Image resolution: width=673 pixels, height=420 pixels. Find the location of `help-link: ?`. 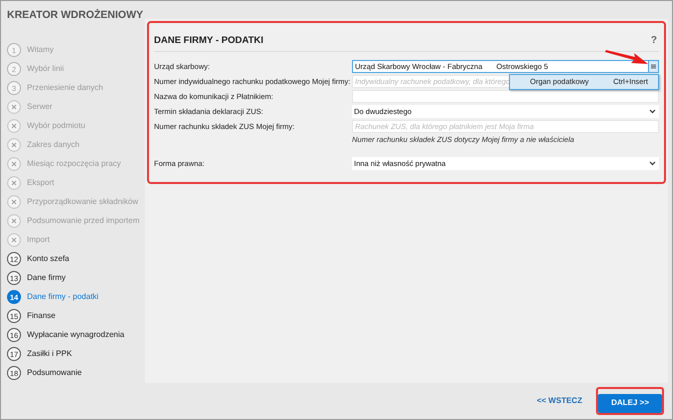

help-link: ? is located at coordinates (653, 40).